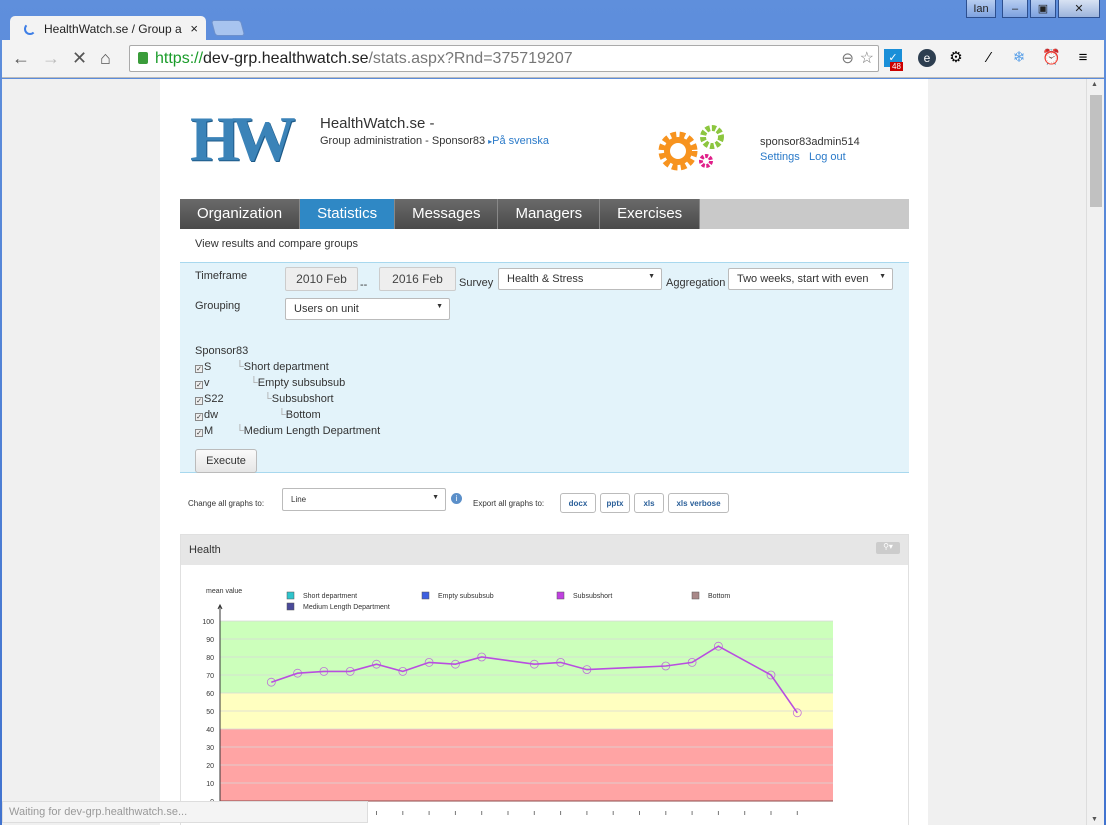 The width and height of the screenshot is (1106, 825). What do you see at coordinates (1051, 58) in the screenshot?
I see `alarm-clock-icon: ⏰` at bounding box center [1051, 58].